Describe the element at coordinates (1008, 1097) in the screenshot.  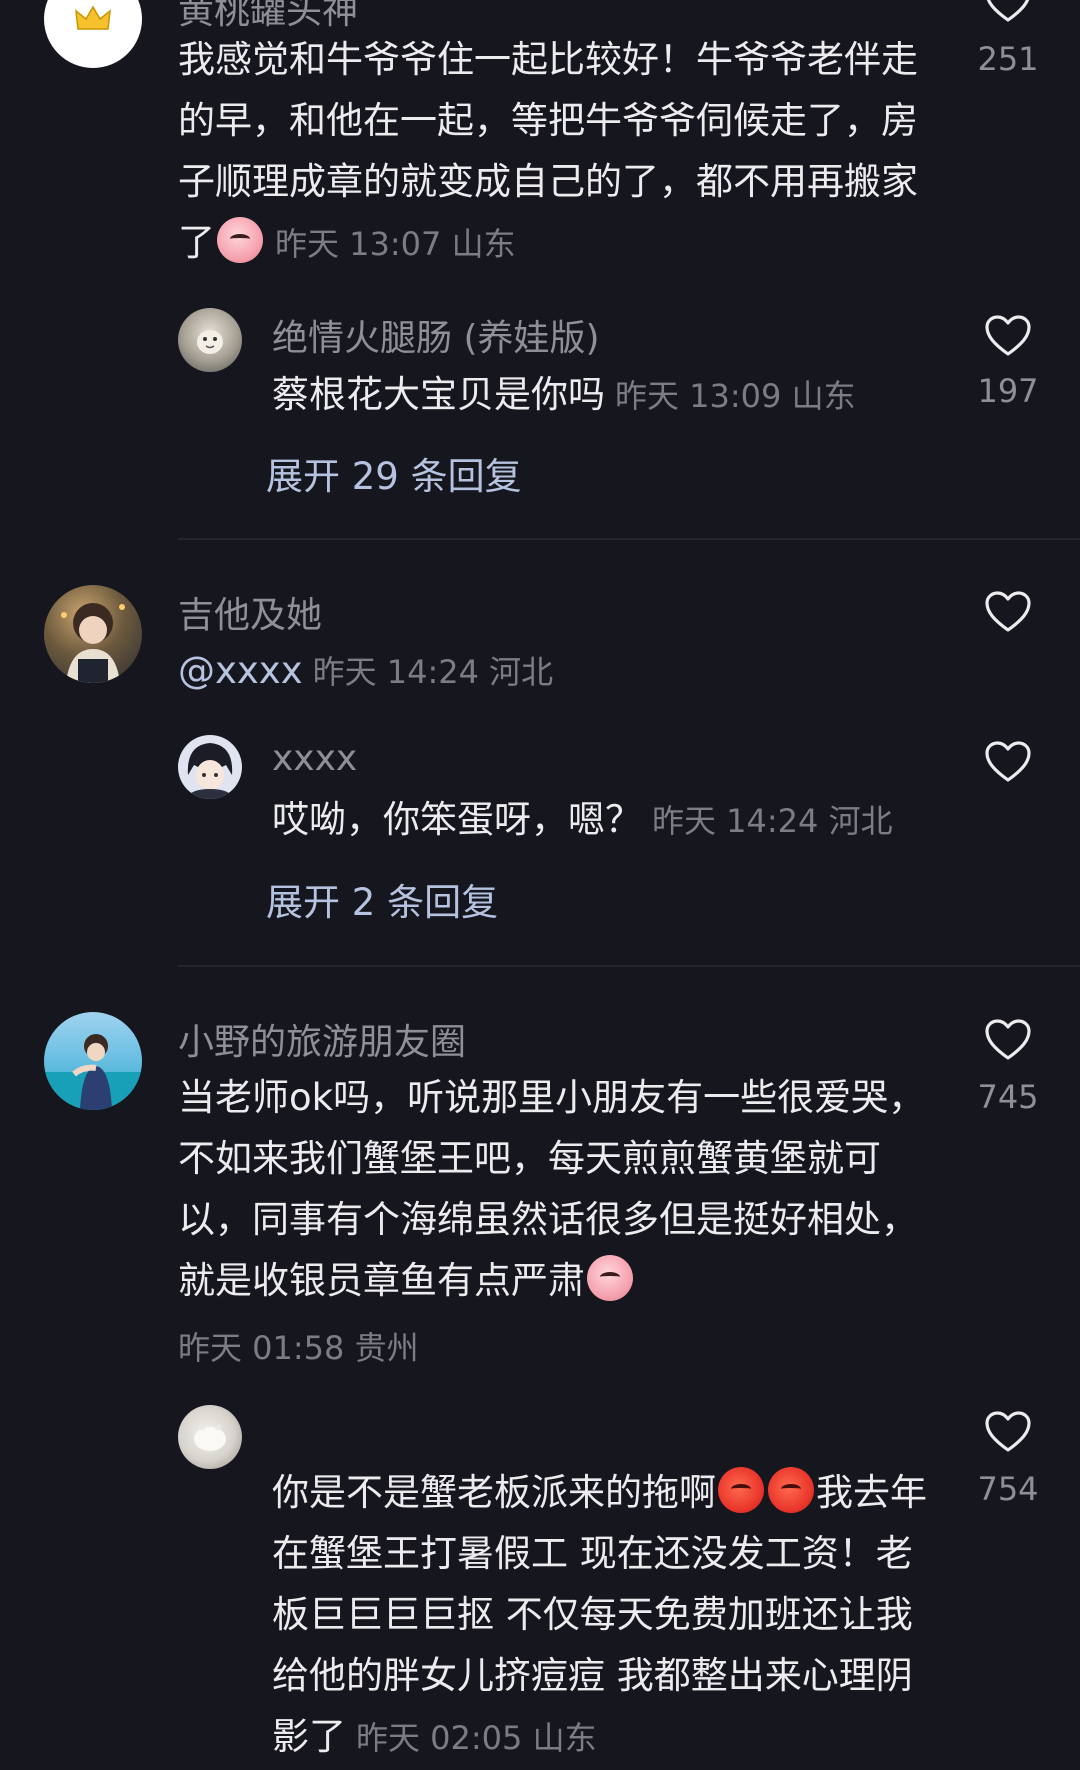
I see `like-count: 745` at that location.